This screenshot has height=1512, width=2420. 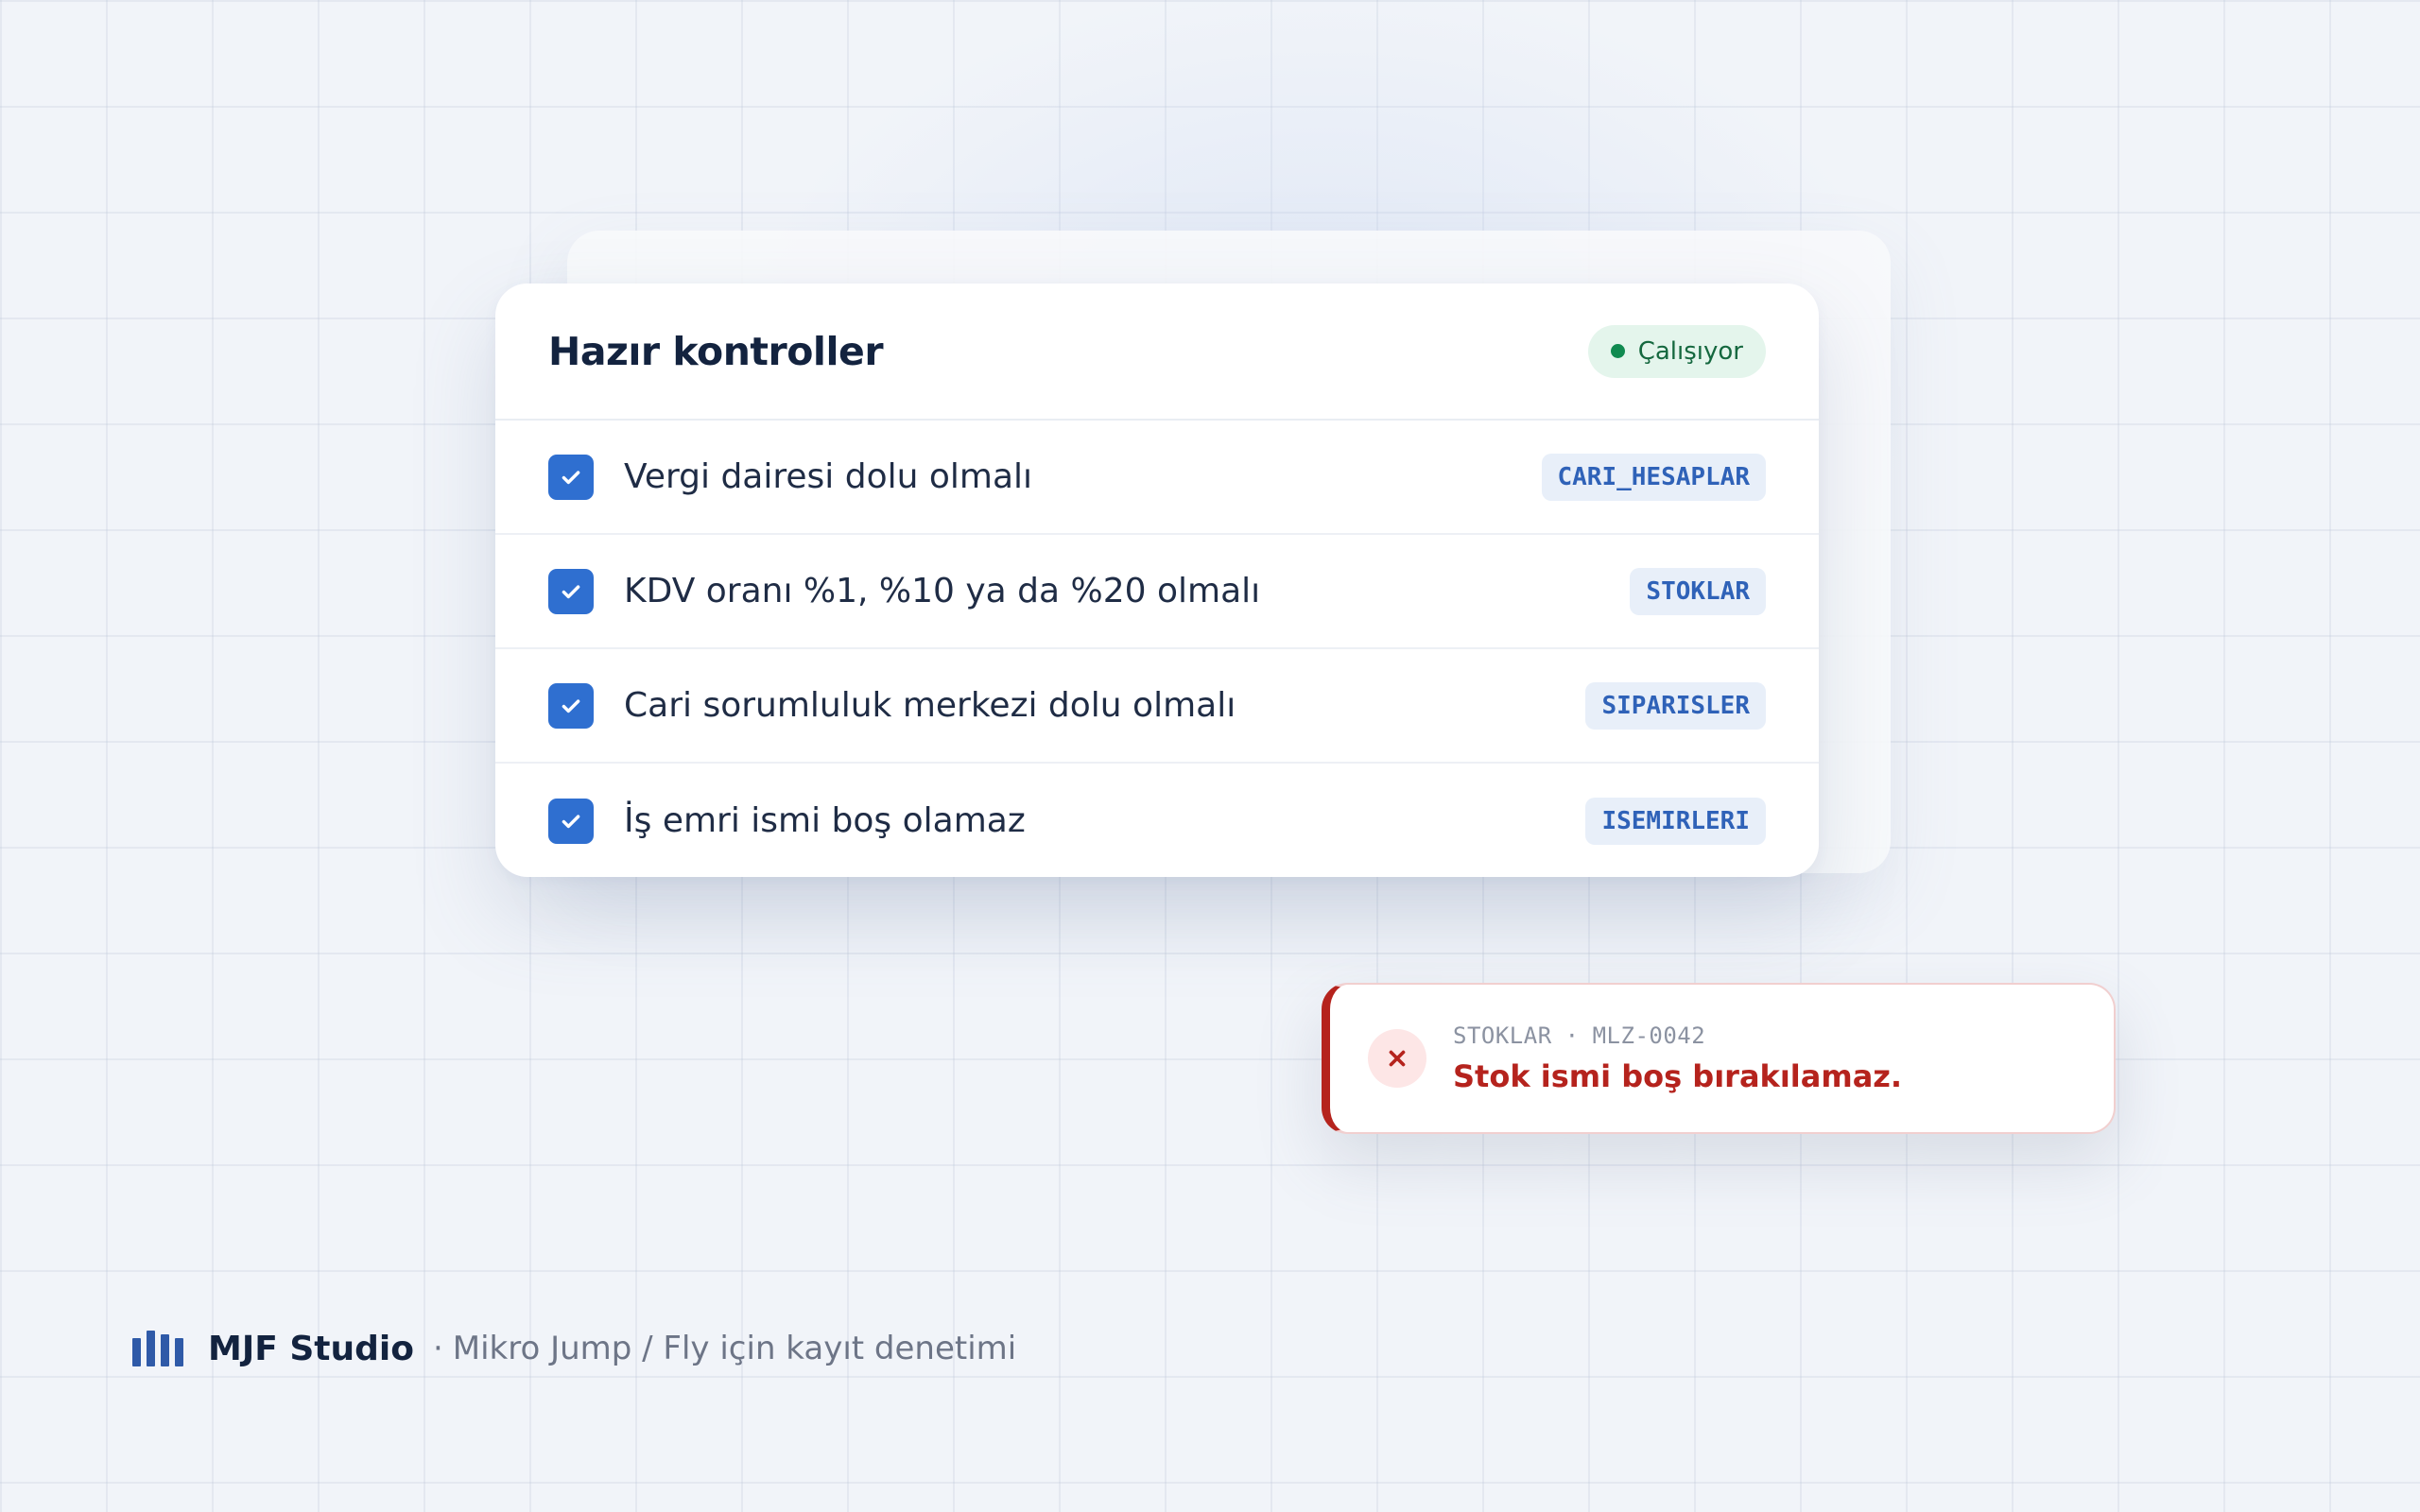 What do you see at coordinates (1649, 1035) in the screenshot?
I see `toast-record-code: MLZ-0042` at bounding box center [1649, 1035].